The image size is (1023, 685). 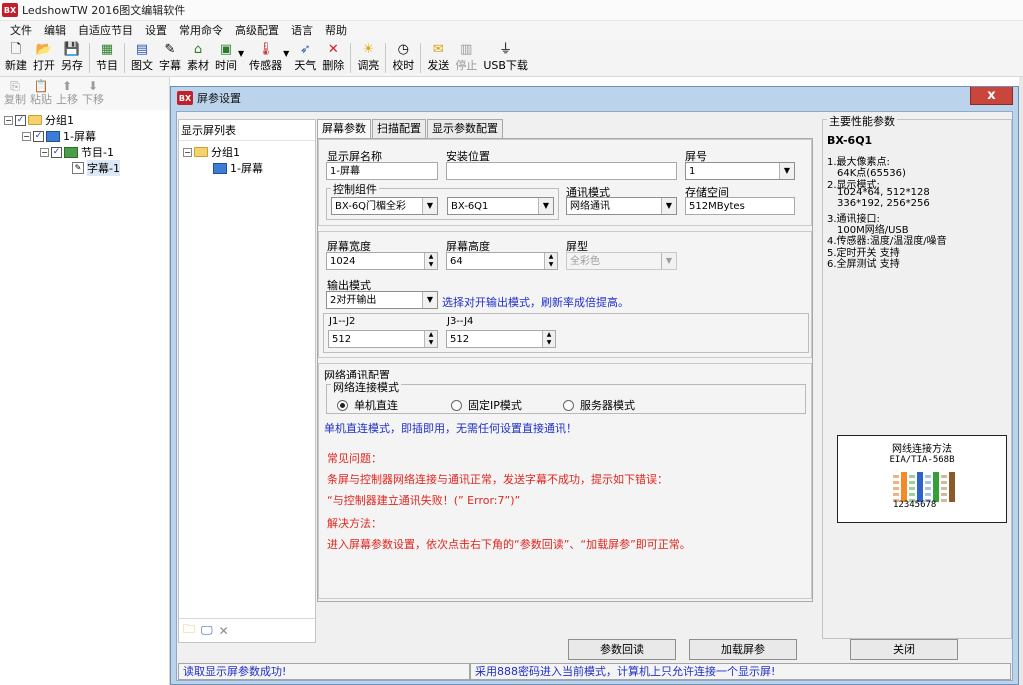 What do you see at coordinates (505, 56) in the screenshot?
I see `usb-download-button: ⏚ USB下载` at bounding box center [505, 56].